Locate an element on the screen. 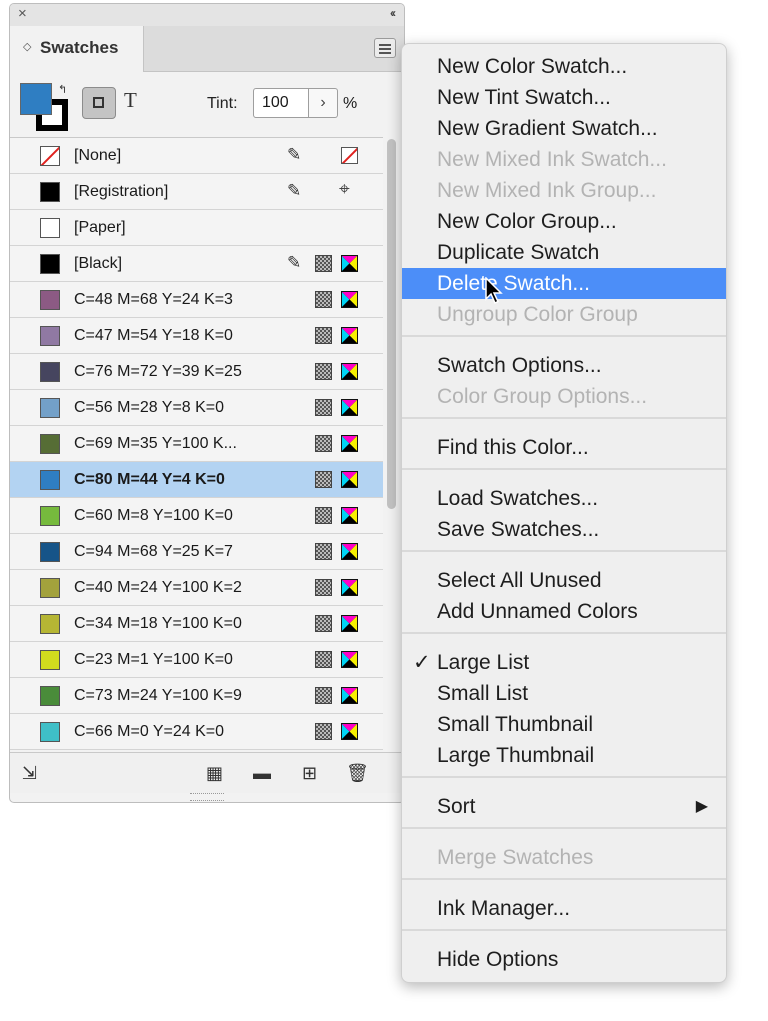  menu-item-label: Large Thumbnail is located at coordinates (516, 755).